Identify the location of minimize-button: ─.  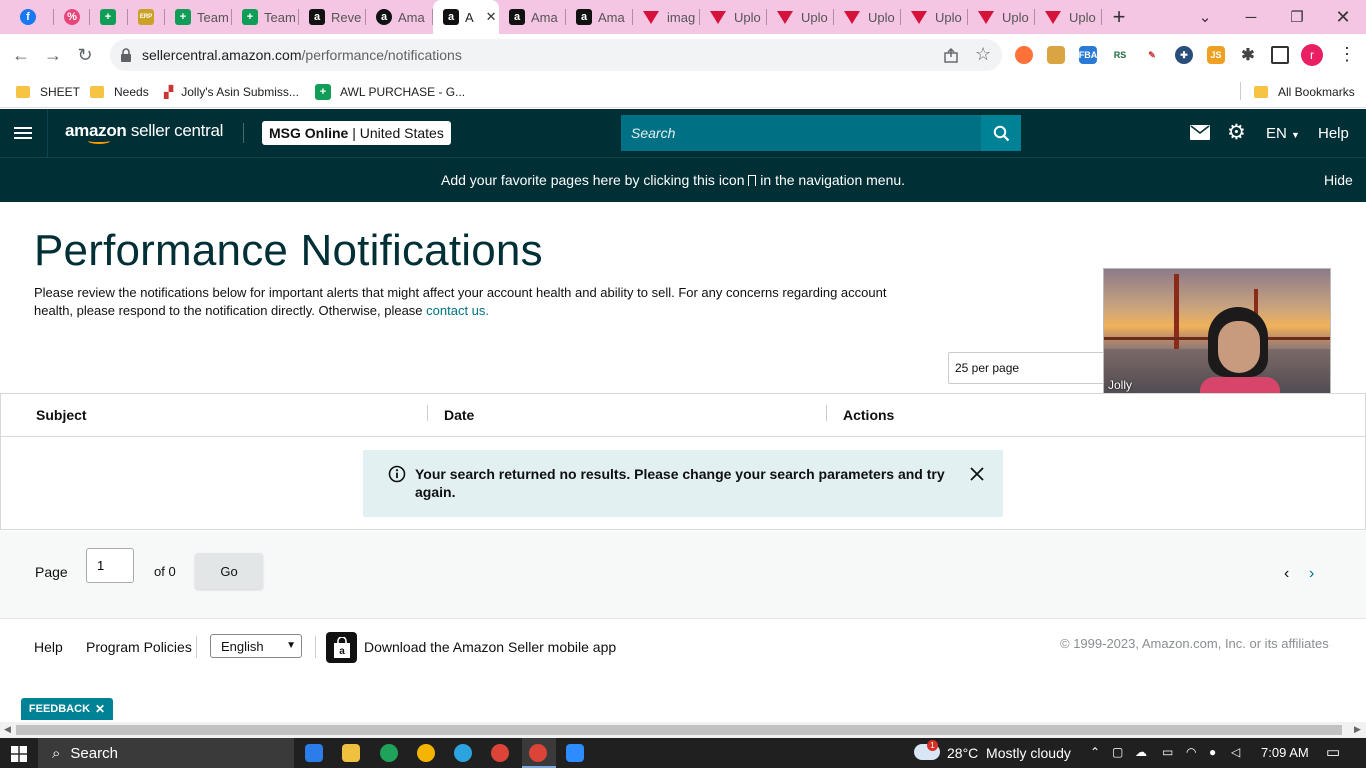
(1251, 17).